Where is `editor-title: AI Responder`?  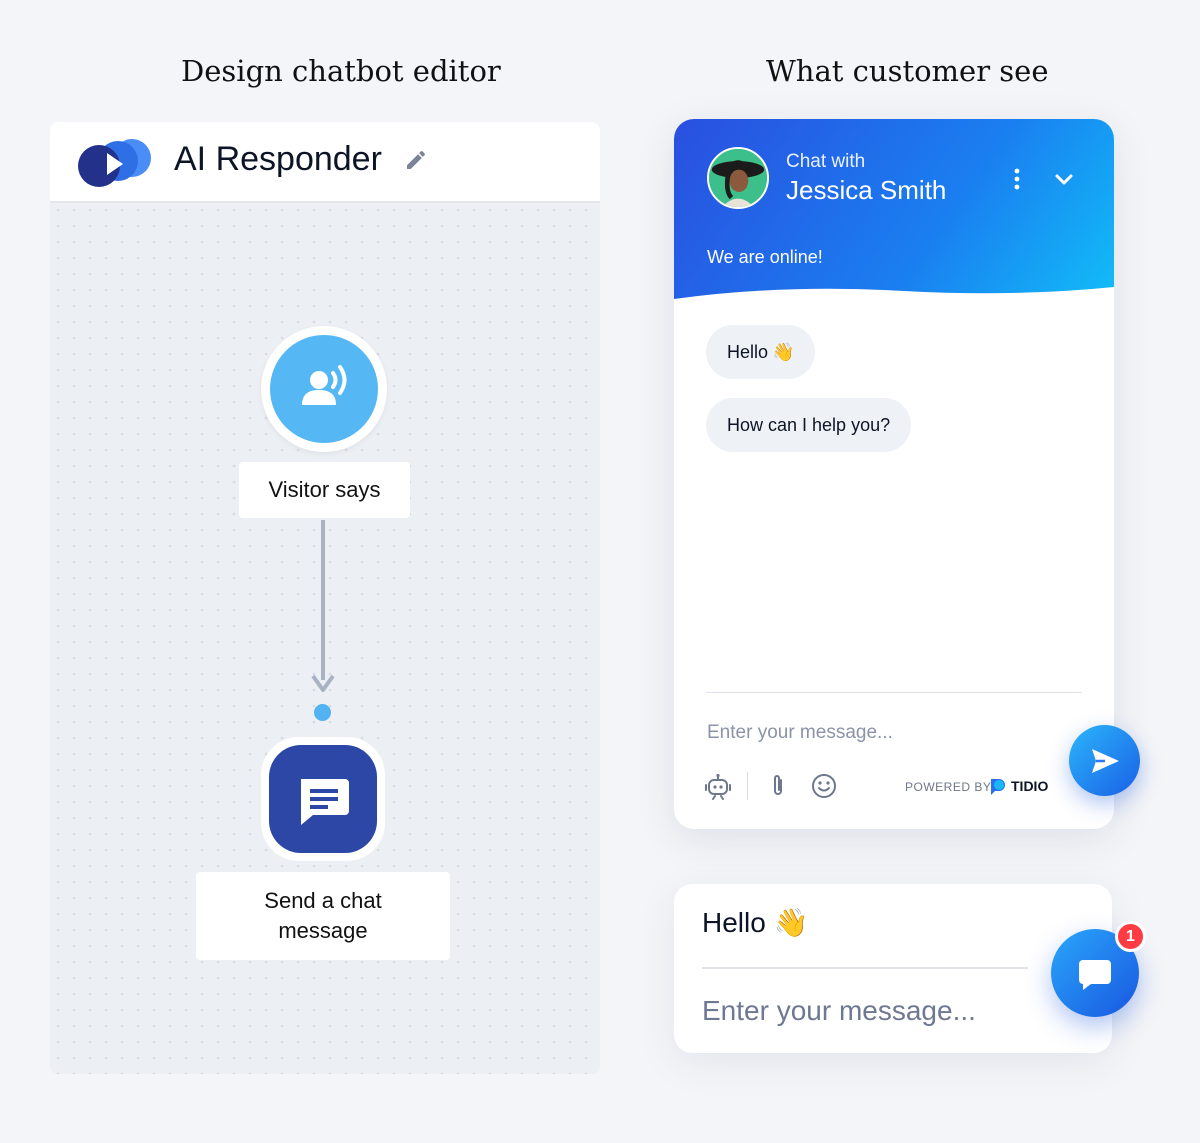 editor-title: AI Responder is located at coordinates (278, 159).